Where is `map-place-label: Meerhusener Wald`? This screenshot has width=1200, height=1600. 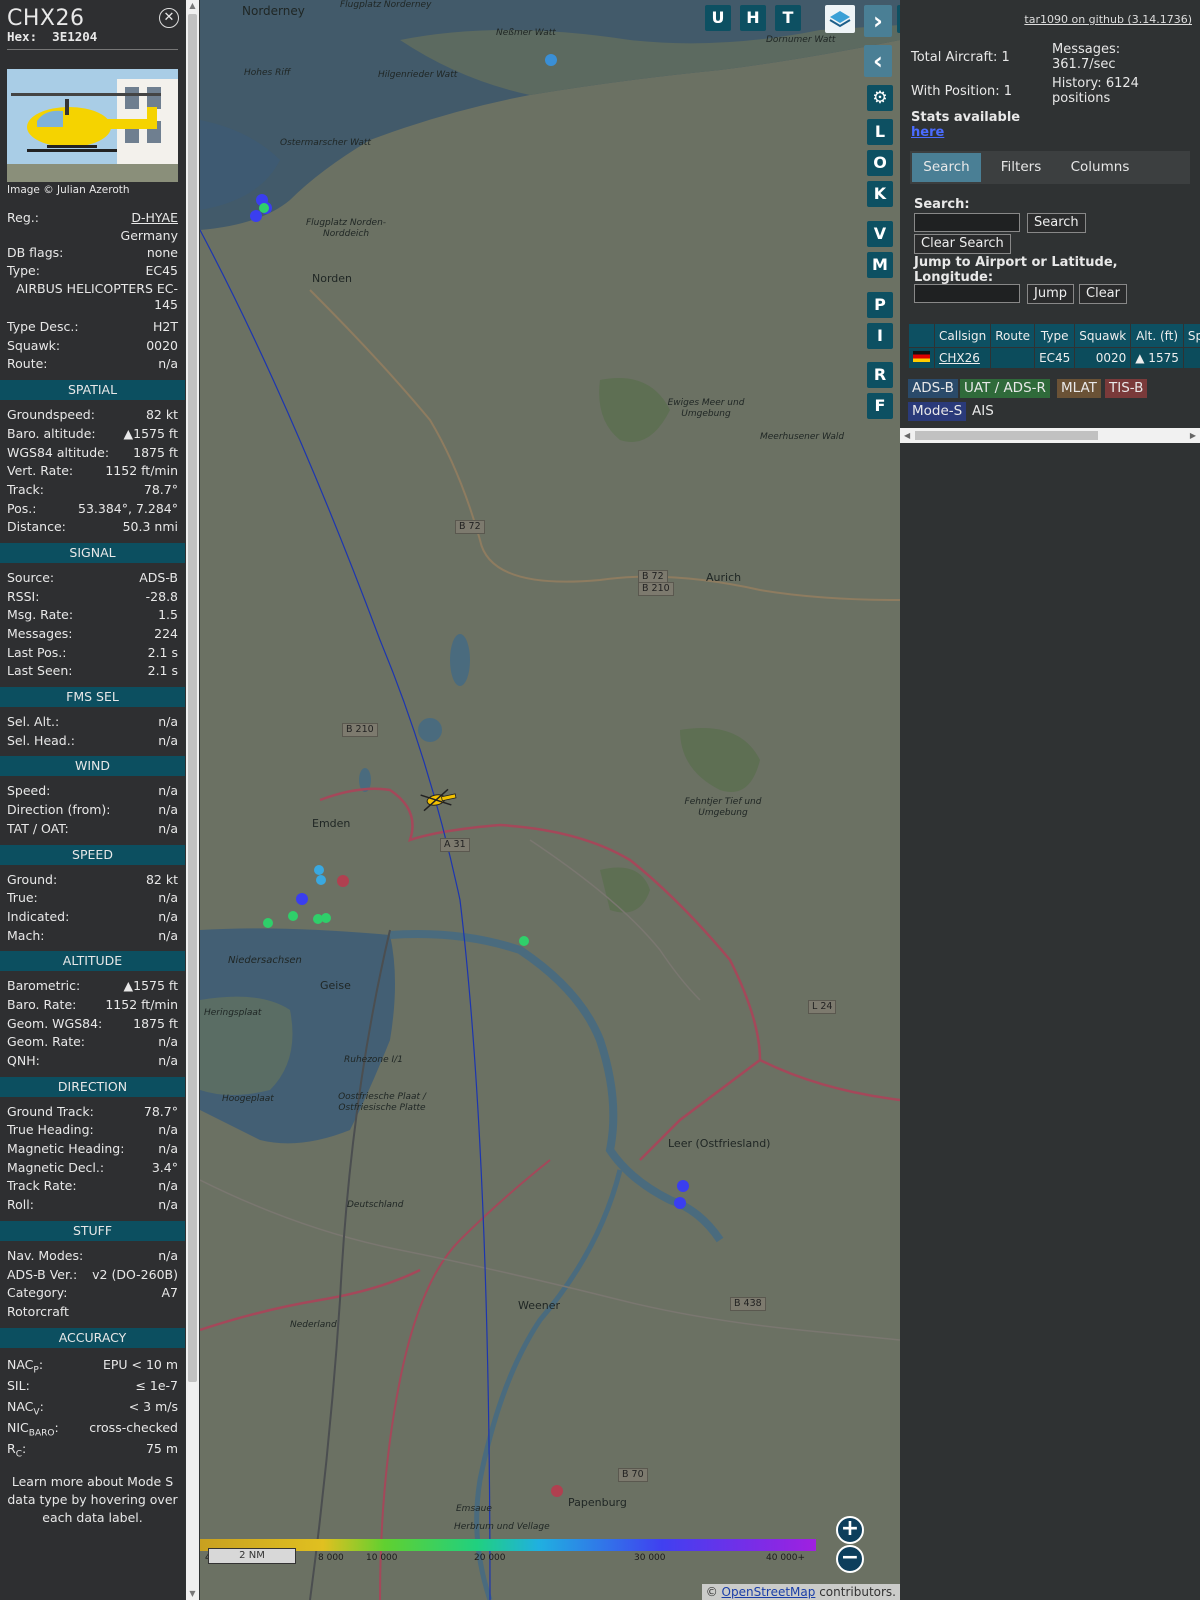 map-place-label: Meerhusener Wald is located at coordinates (802, 437).